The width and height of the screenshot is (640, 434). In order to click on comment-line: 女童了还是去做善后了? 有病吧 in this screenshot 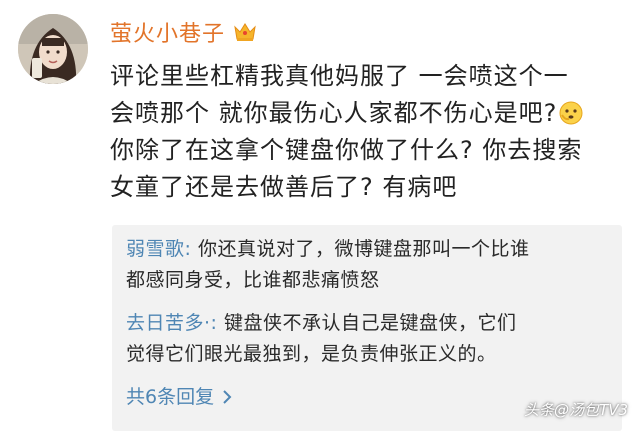, I will do `click(284, 187)`.